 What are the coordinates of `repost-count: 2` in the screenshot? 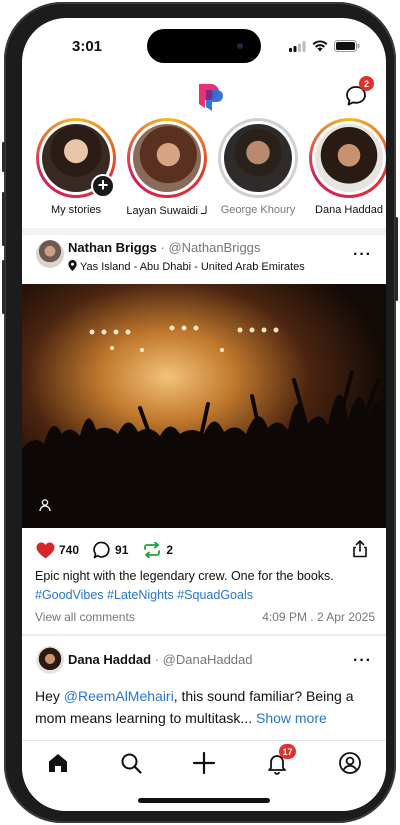 It's located at (170, 550).